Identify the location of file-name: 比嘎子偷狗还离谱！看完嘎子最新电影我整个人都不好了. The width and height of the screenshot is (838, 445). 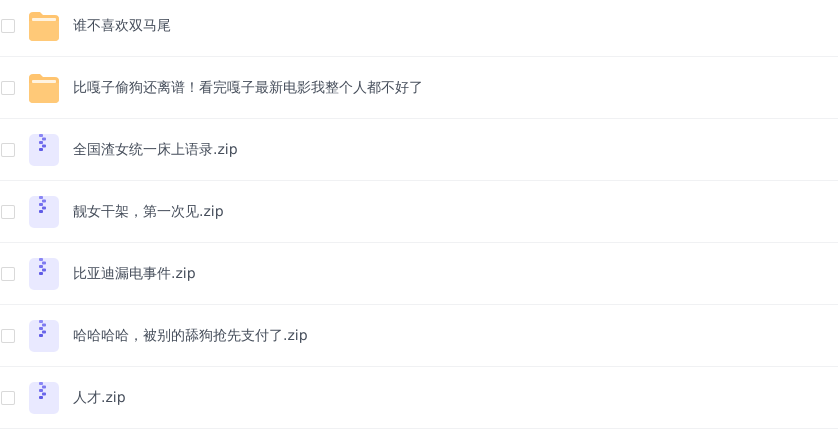
(248, 87).